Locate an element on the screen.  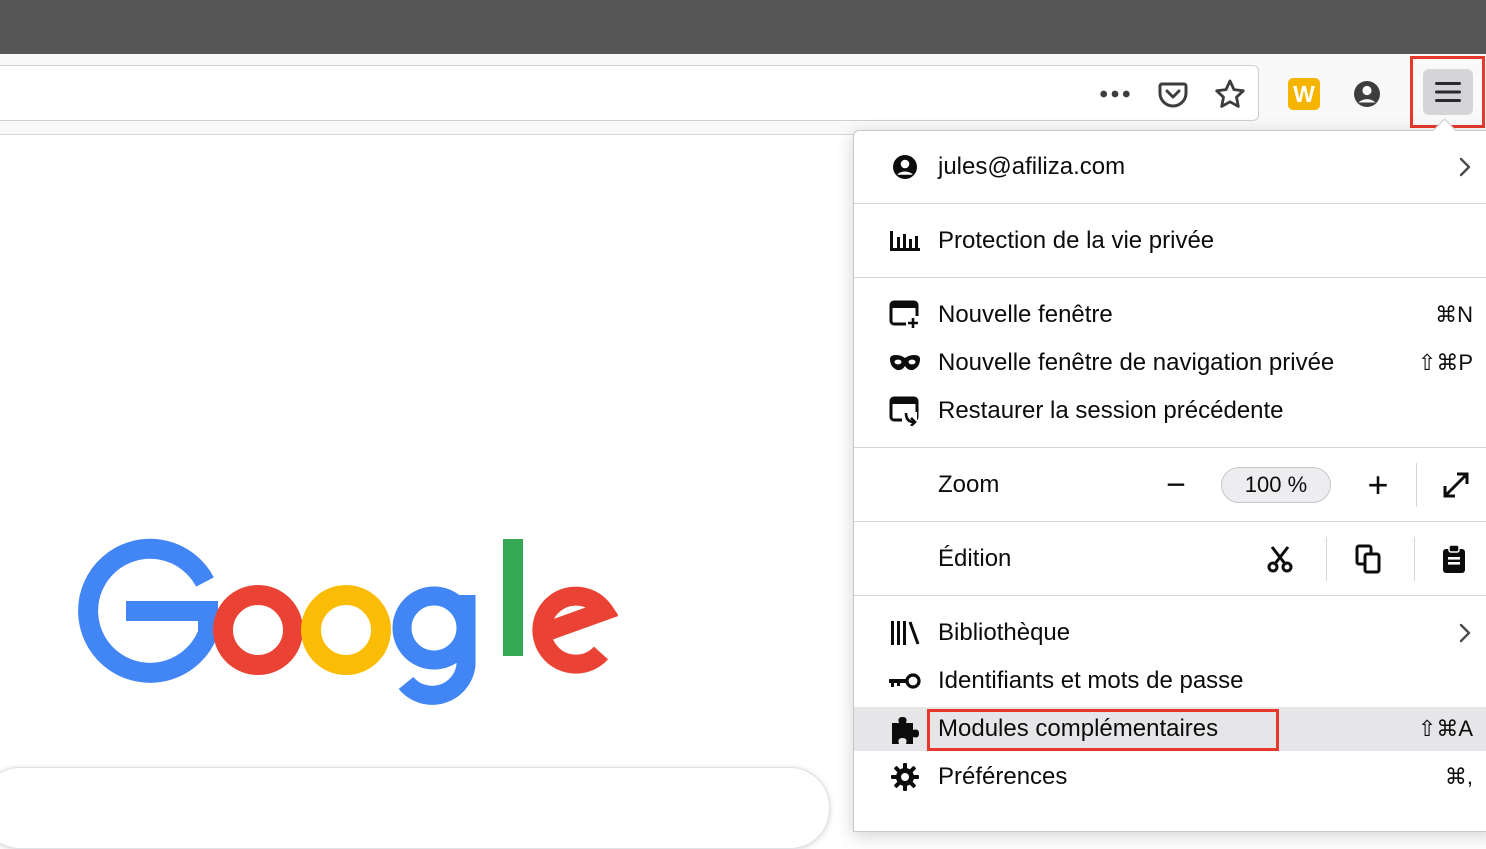
zoom-in-button: + is located at coordinates (1378, 485).